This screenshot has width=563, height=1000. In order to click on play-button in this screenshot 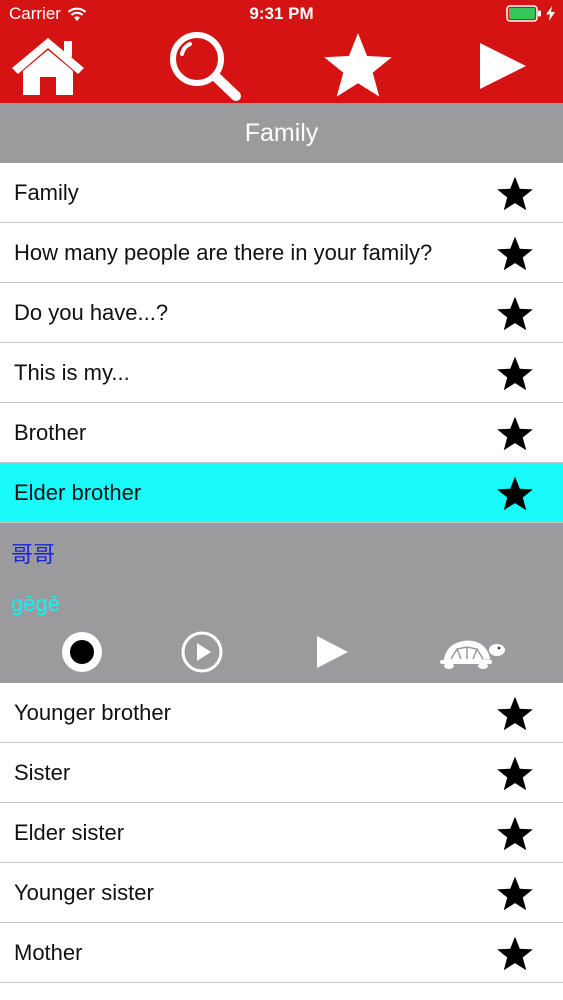, I will do `click(503, 65)`.